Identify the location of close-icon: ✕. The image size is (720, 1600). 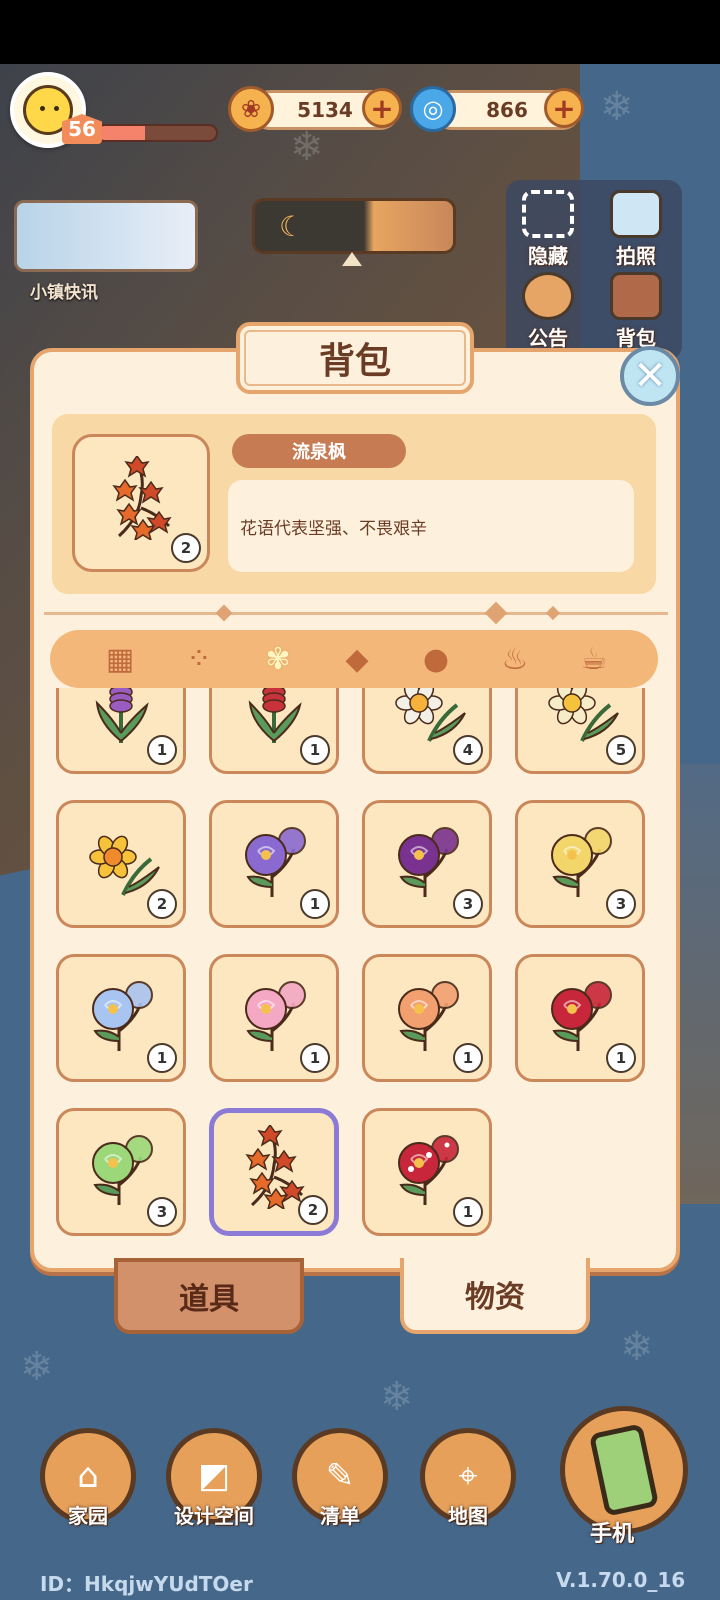
(650, 376).